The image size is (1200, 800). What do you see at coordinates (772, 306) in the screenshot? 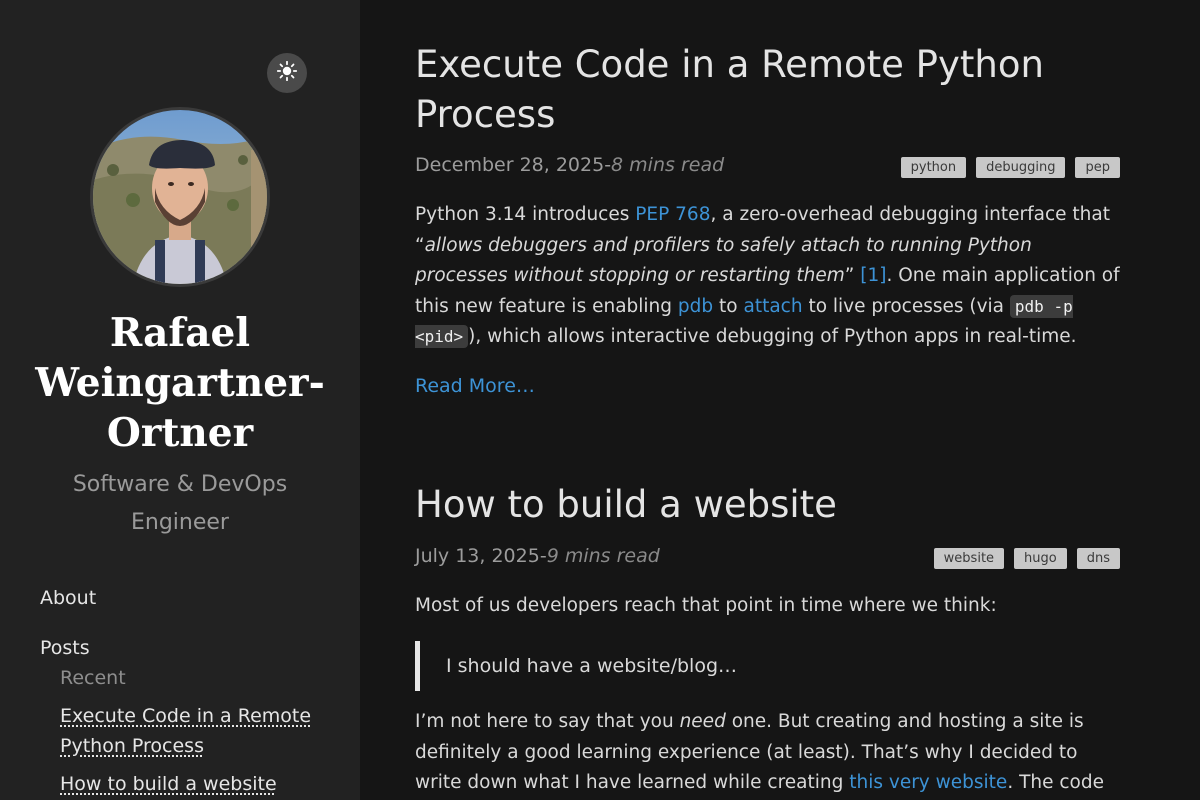
I see `attach-link: attach` at bounding box center [772, 306].